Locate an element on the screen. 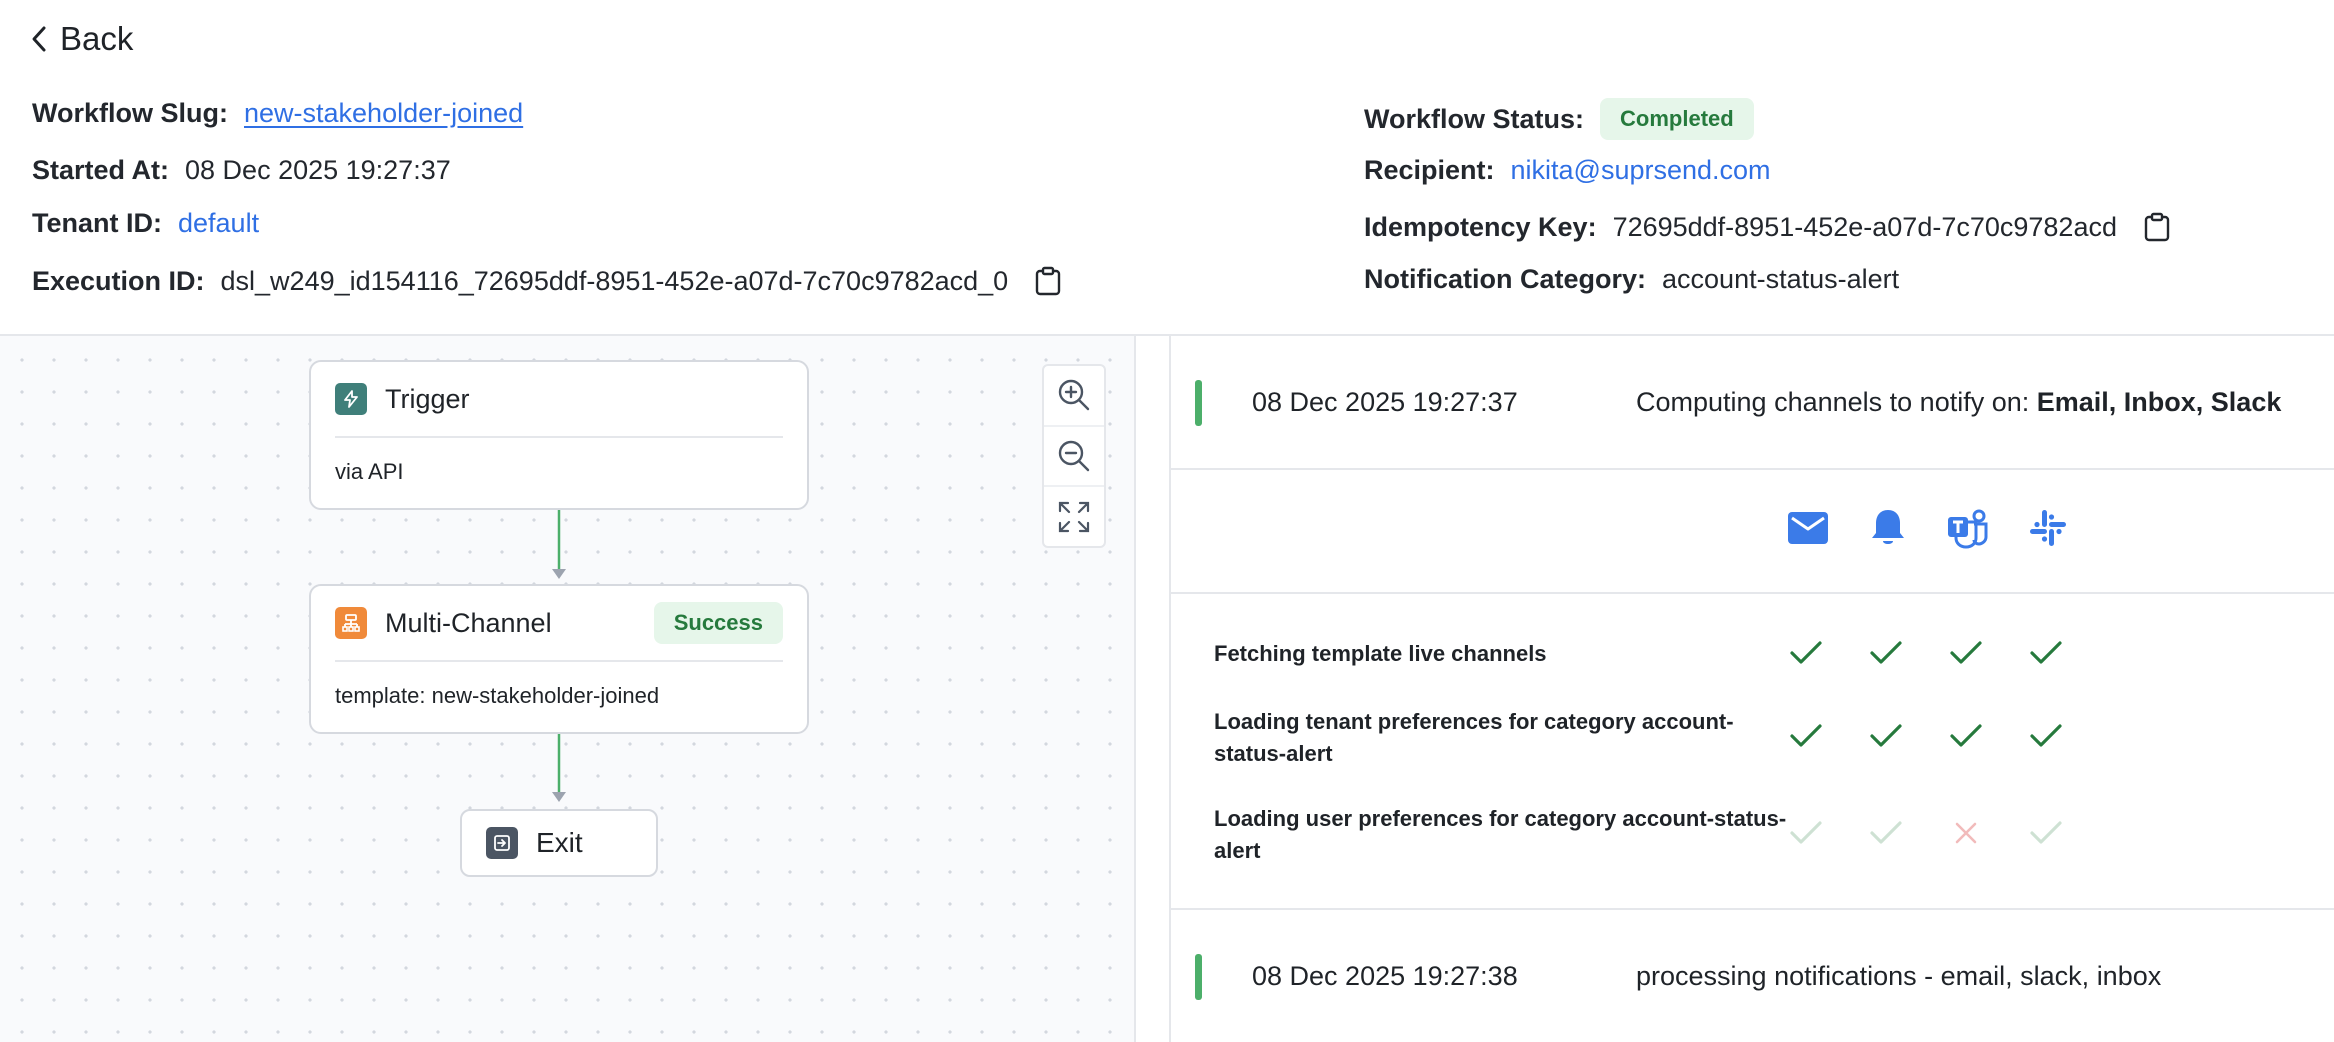 The width and height of the screenshot is (2334, 1042). zoom-controls is located at coordinates (1074, 456).